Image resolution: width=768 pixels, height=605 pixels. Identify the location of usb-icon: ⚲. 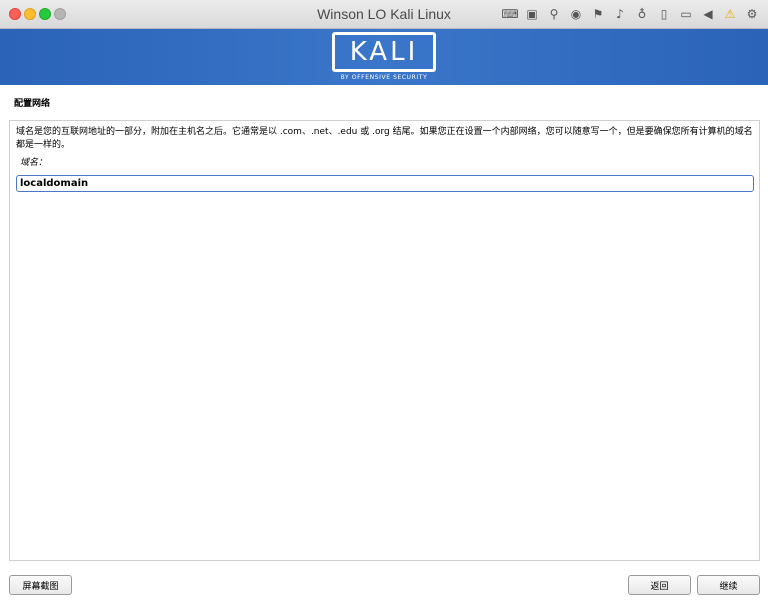
(554, 14).